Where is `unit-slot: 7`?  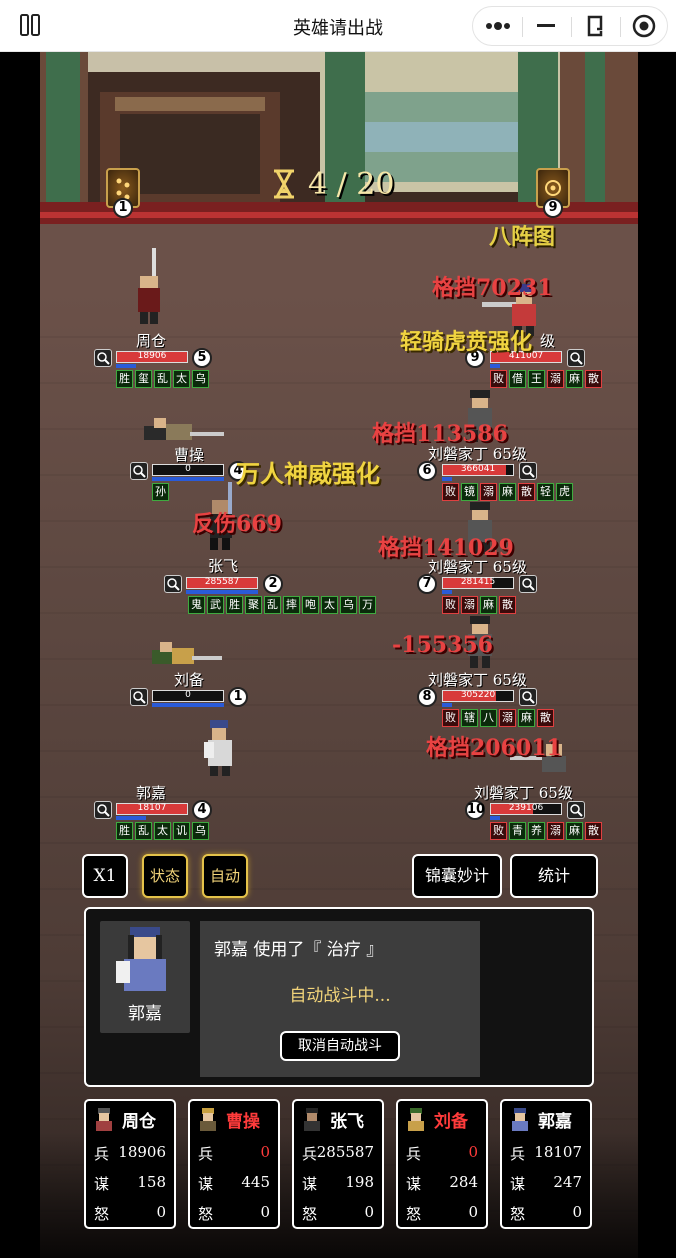
unit-slot: 7 is located at coordinates (427, 584).